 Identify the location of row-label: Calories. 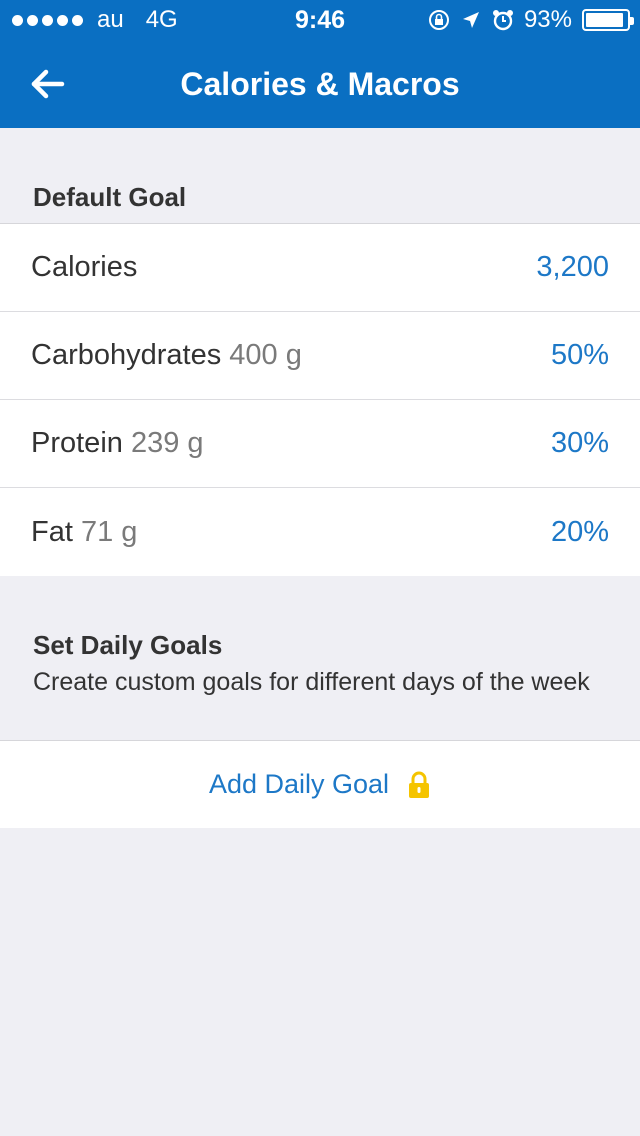
(84, 267).